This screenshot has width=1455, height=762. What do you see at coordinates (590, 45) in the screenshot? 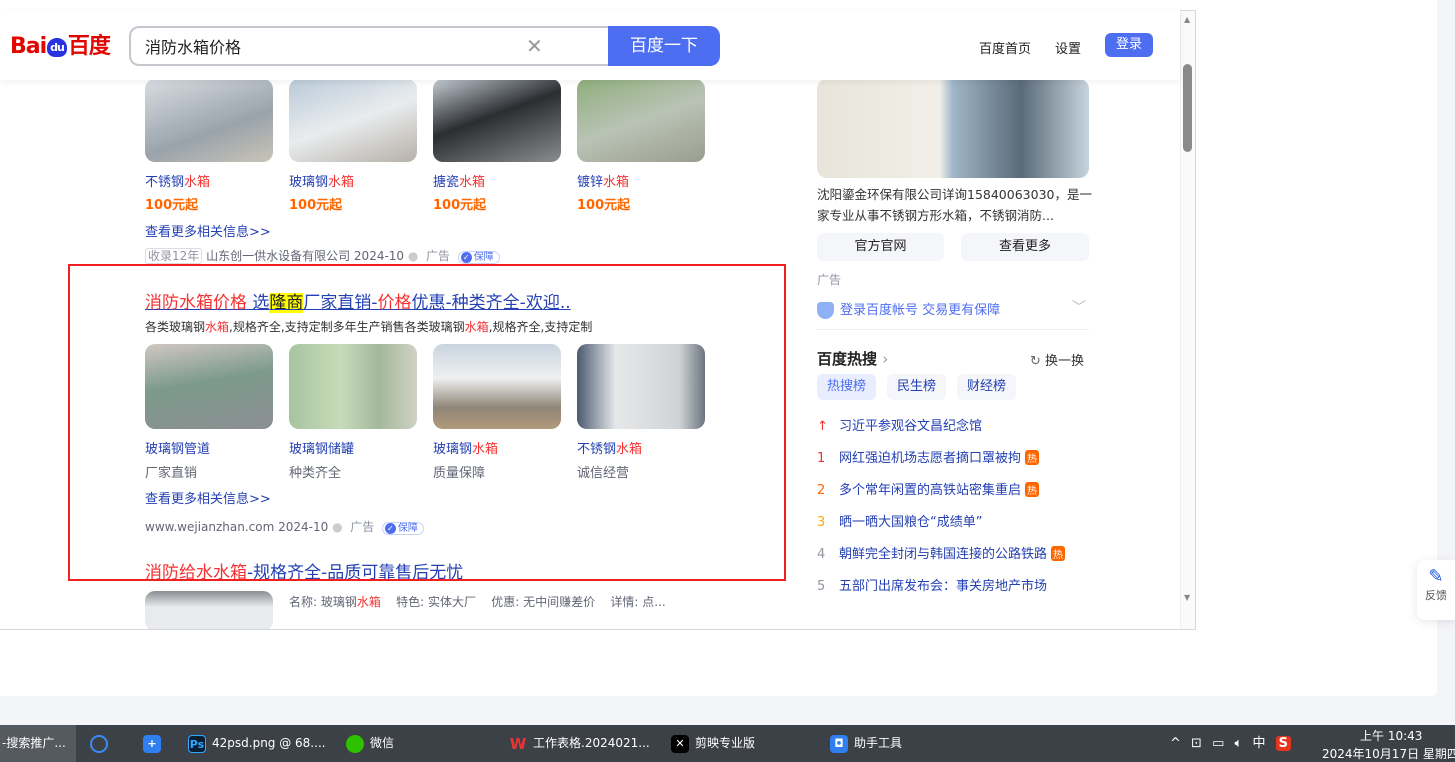
I see `search-header: Baidu百度 ✕ 百度一下 百度首页 设置 登录` at bounding box center [590, 45].